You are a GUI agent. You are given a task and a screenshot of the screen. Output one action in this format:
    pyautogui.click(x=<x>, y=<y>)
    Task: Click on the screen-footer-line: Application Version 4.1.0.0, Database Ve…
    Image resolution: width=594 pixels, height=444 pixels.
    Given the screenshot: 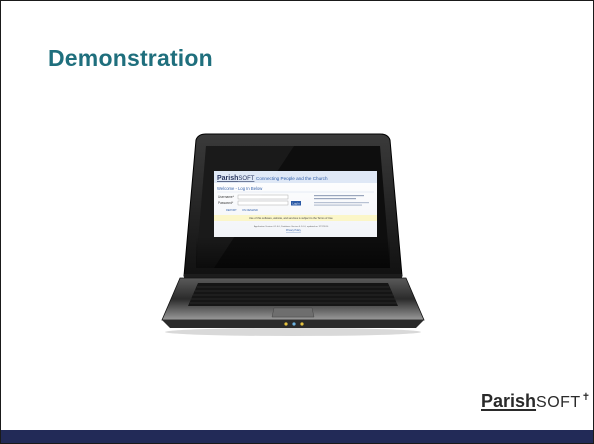 What is the action you would take?
    pyautogui.click(x=291, y=226)
    